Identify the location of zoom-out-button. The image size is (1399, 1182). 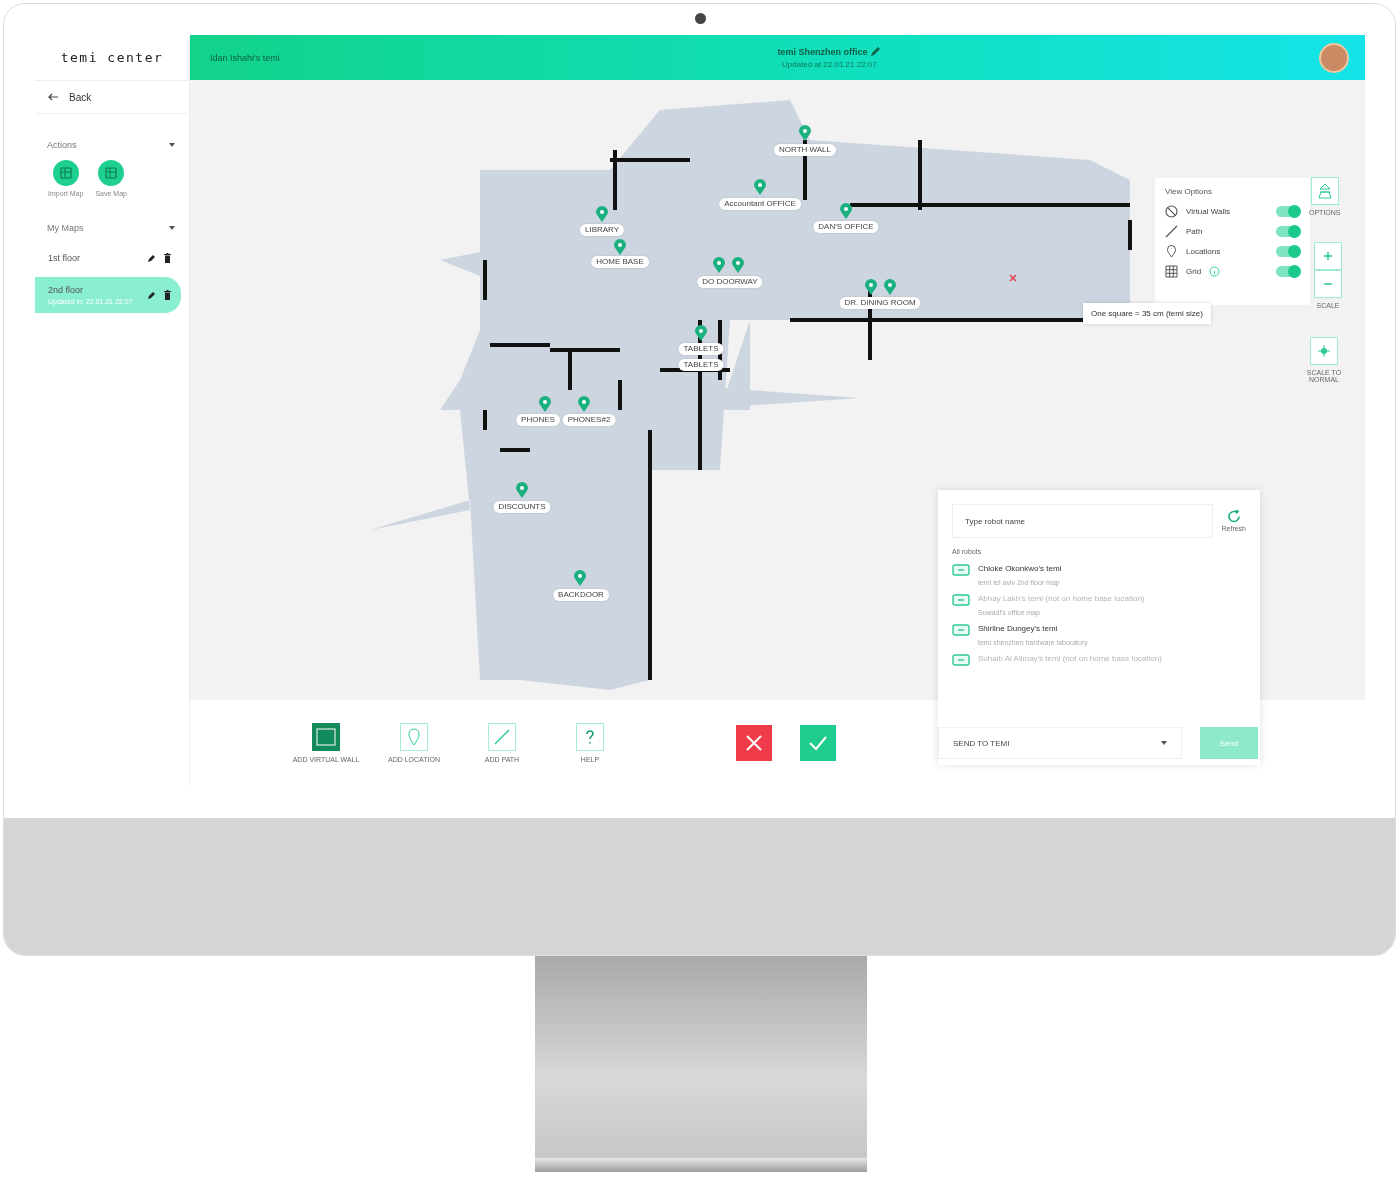
(1328, 284).